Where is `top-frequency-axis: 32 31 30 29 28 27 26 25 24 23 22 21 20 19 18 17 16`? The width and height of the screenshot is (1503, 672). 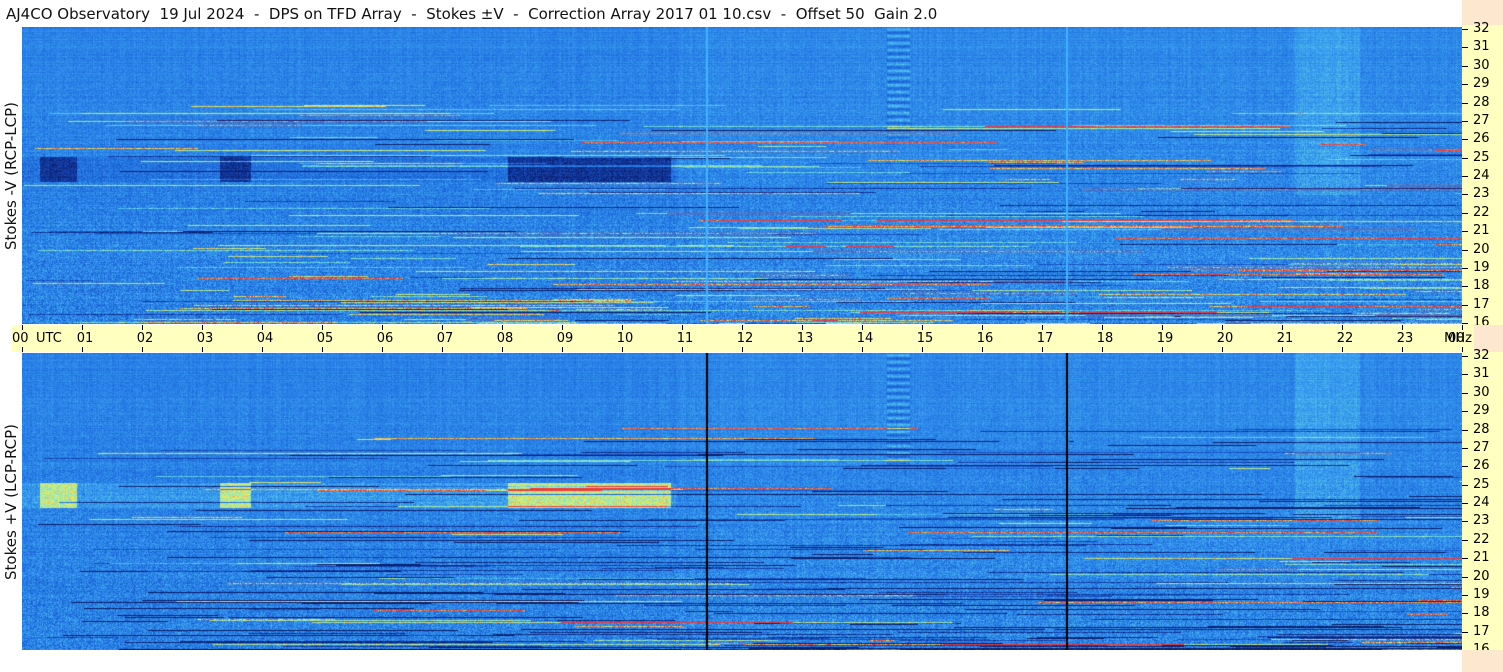
top-frequency-axis: 32 31 30 29 28 27 26 25 24 23 22 21 20 19 18 17 16 is located at coordinates (1482, 175).